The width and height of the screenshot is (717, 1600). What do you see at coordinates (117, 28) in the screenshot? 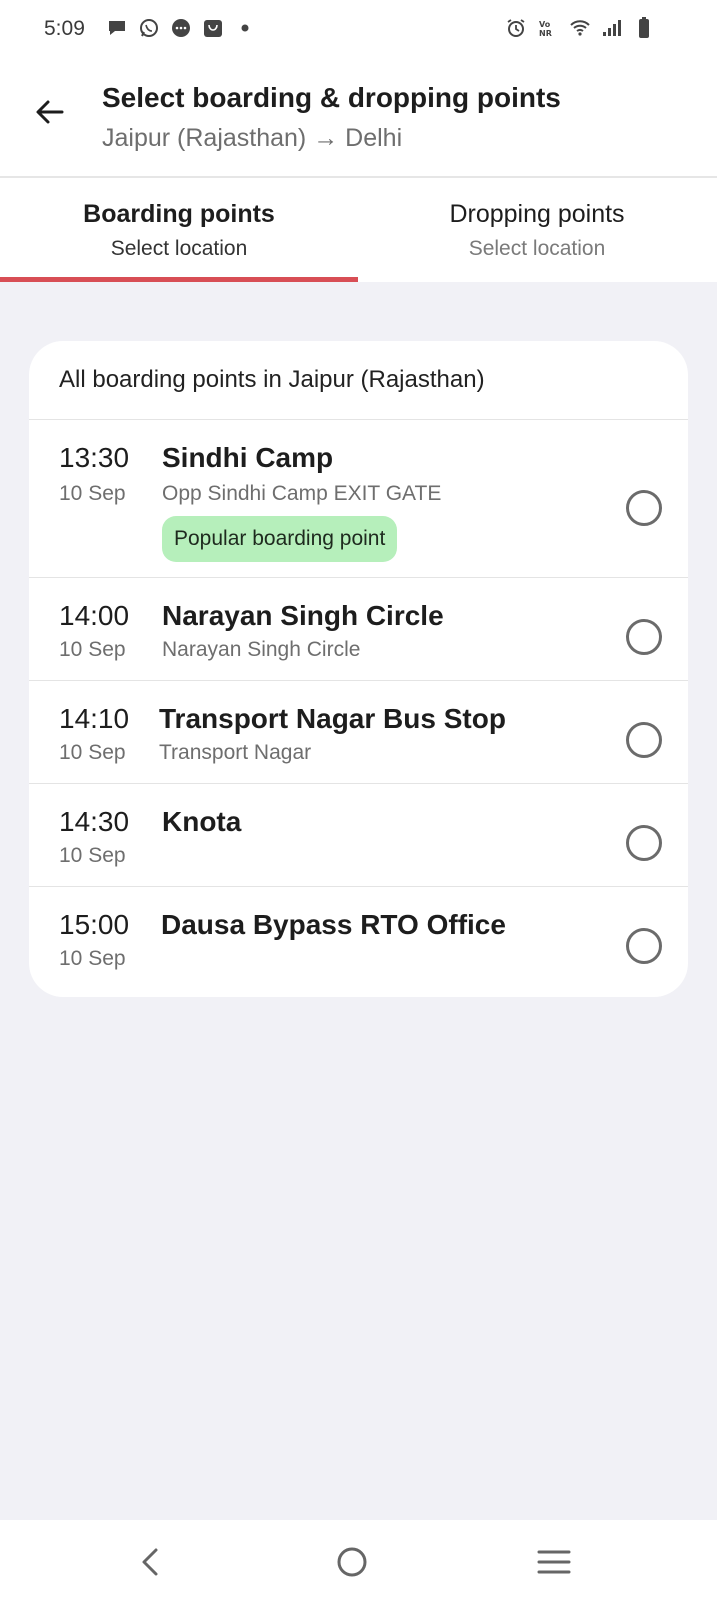
I see `chat-bubble-icon` at bounding box center [117, 28].